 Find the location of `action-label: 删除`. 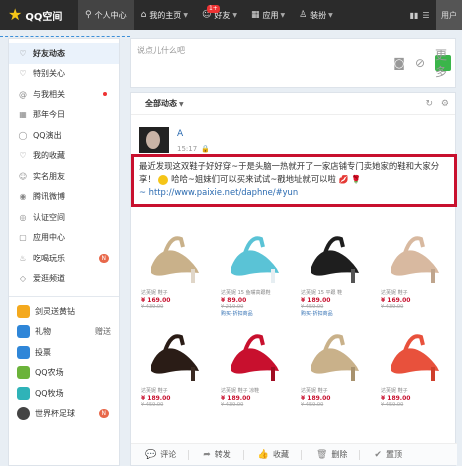

action-label: 删除 is located at coordinates (339, 454).